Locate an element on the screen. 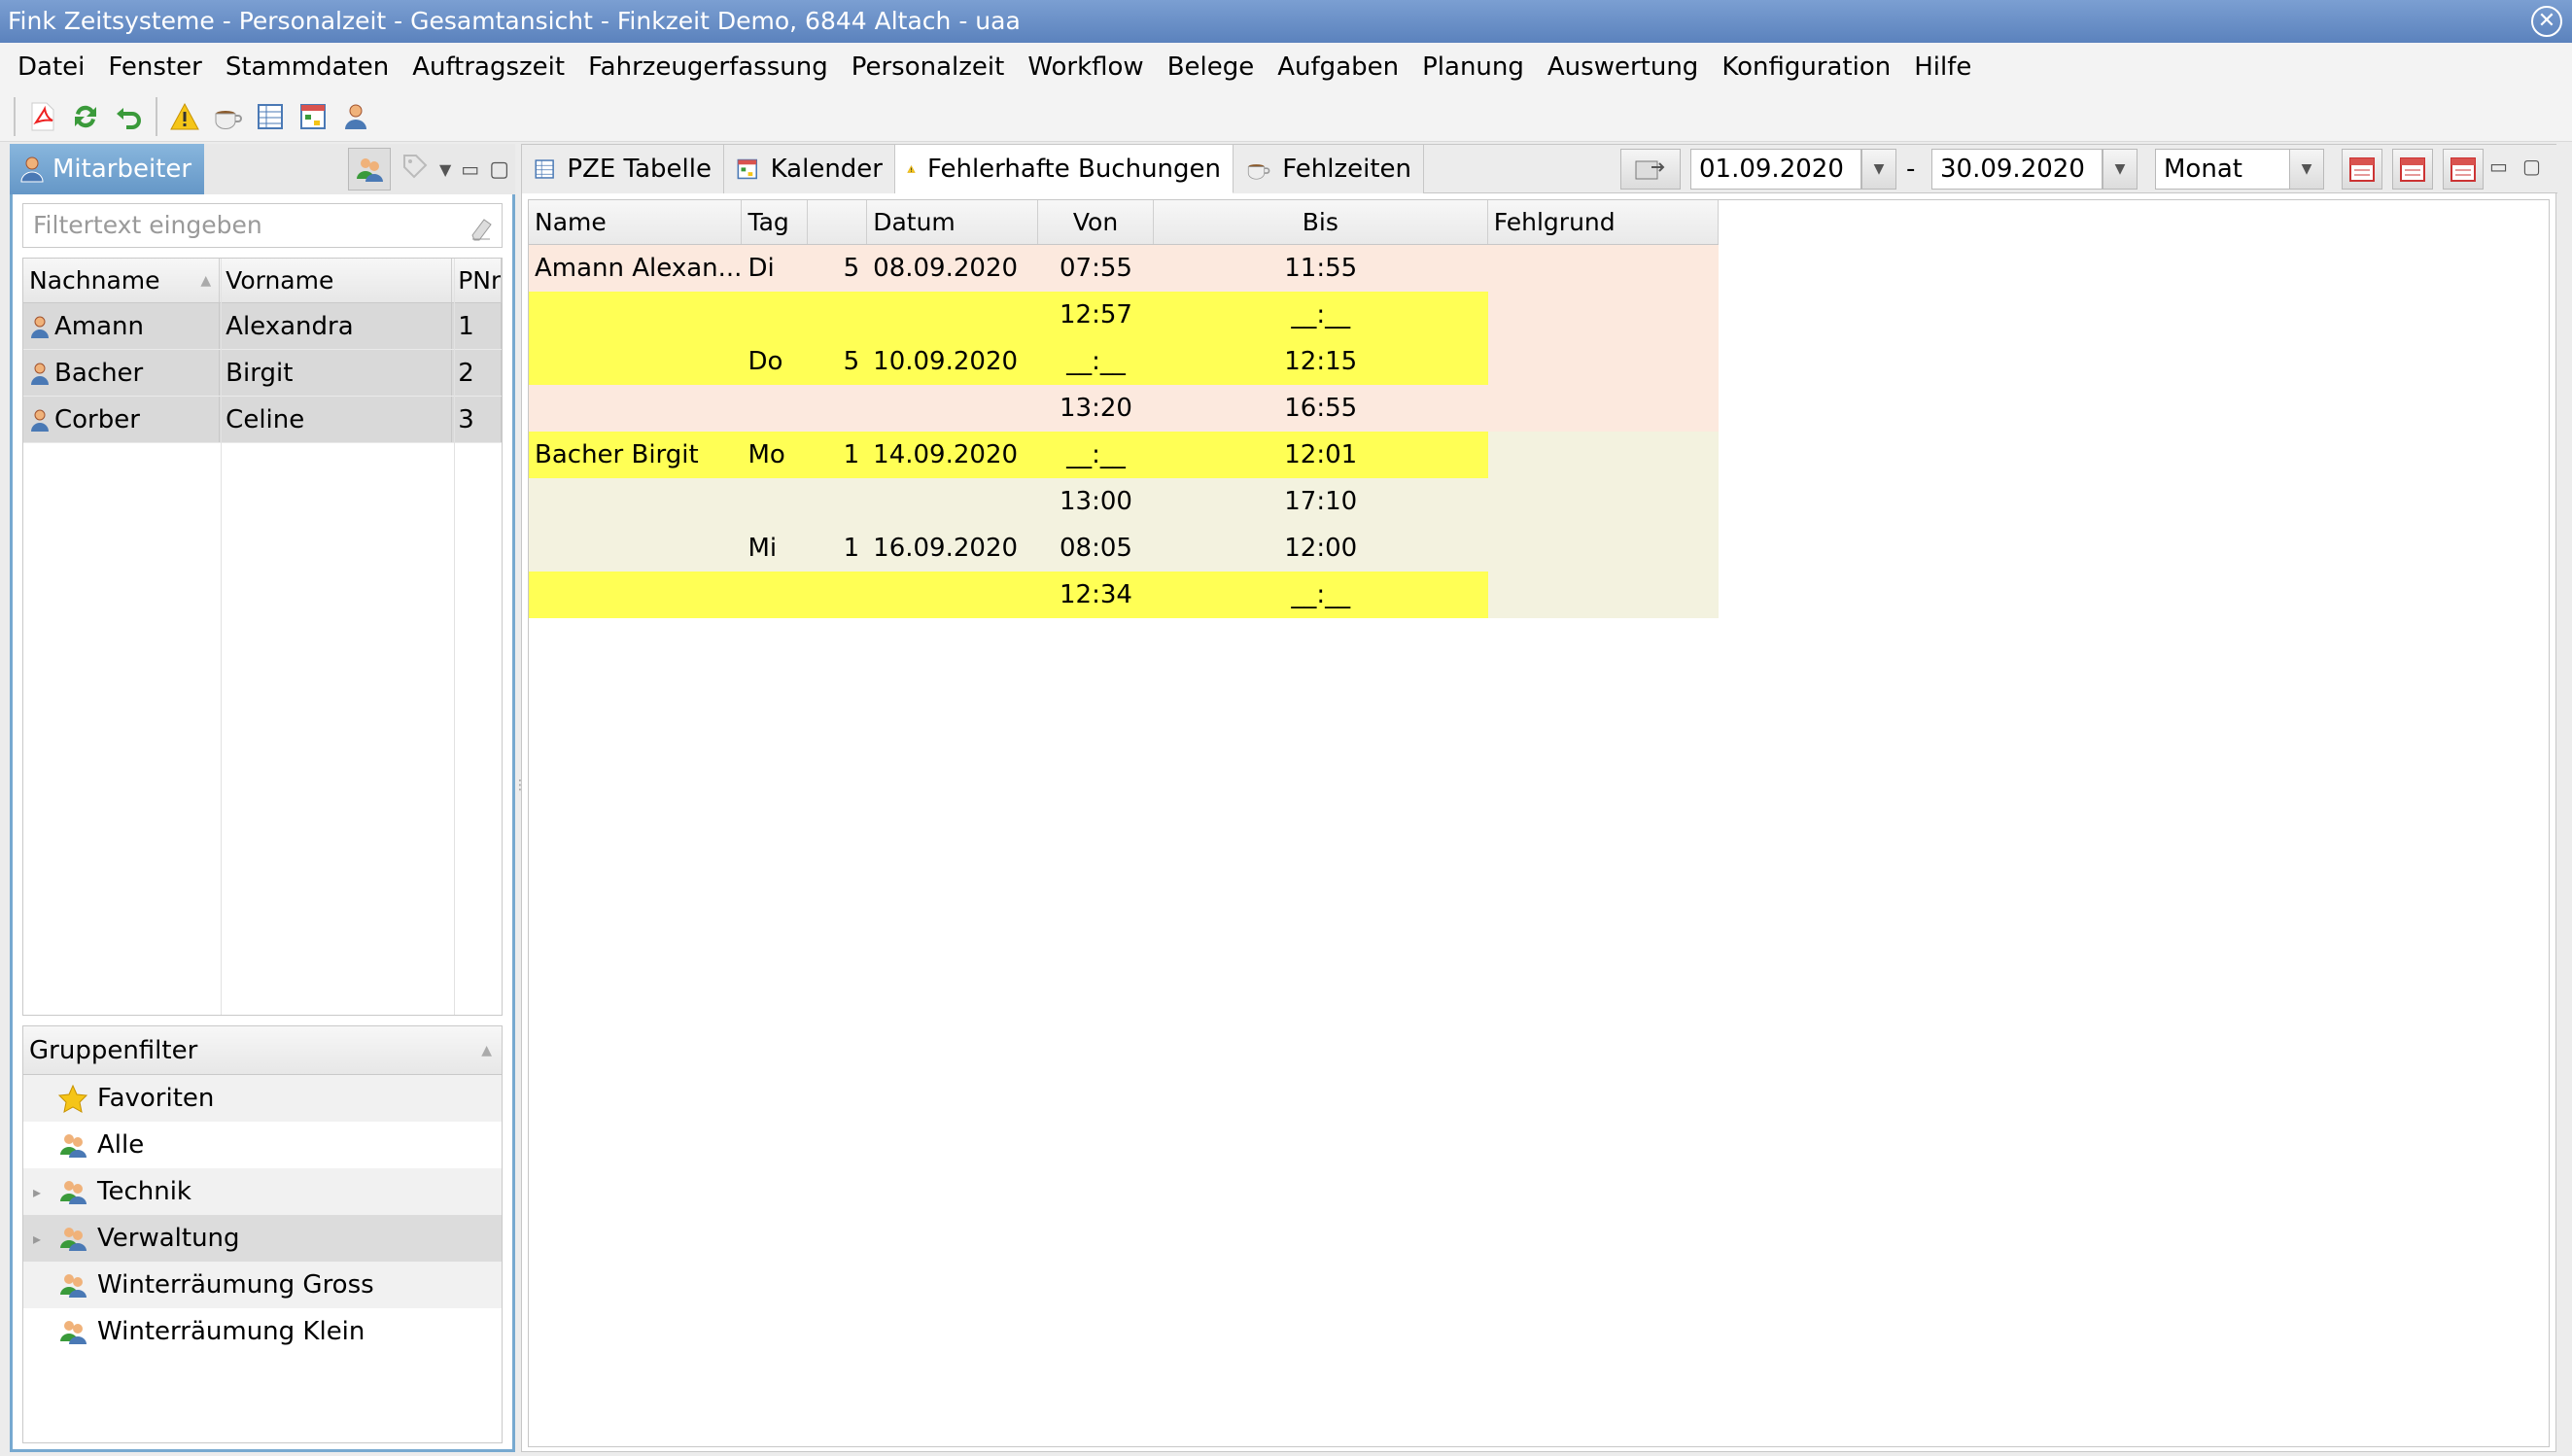 This screenshot has width=2572, height=1456. table-row: Do 5 10.09.2020 __:__ 12:15 is located at coordinates (1124, 361).